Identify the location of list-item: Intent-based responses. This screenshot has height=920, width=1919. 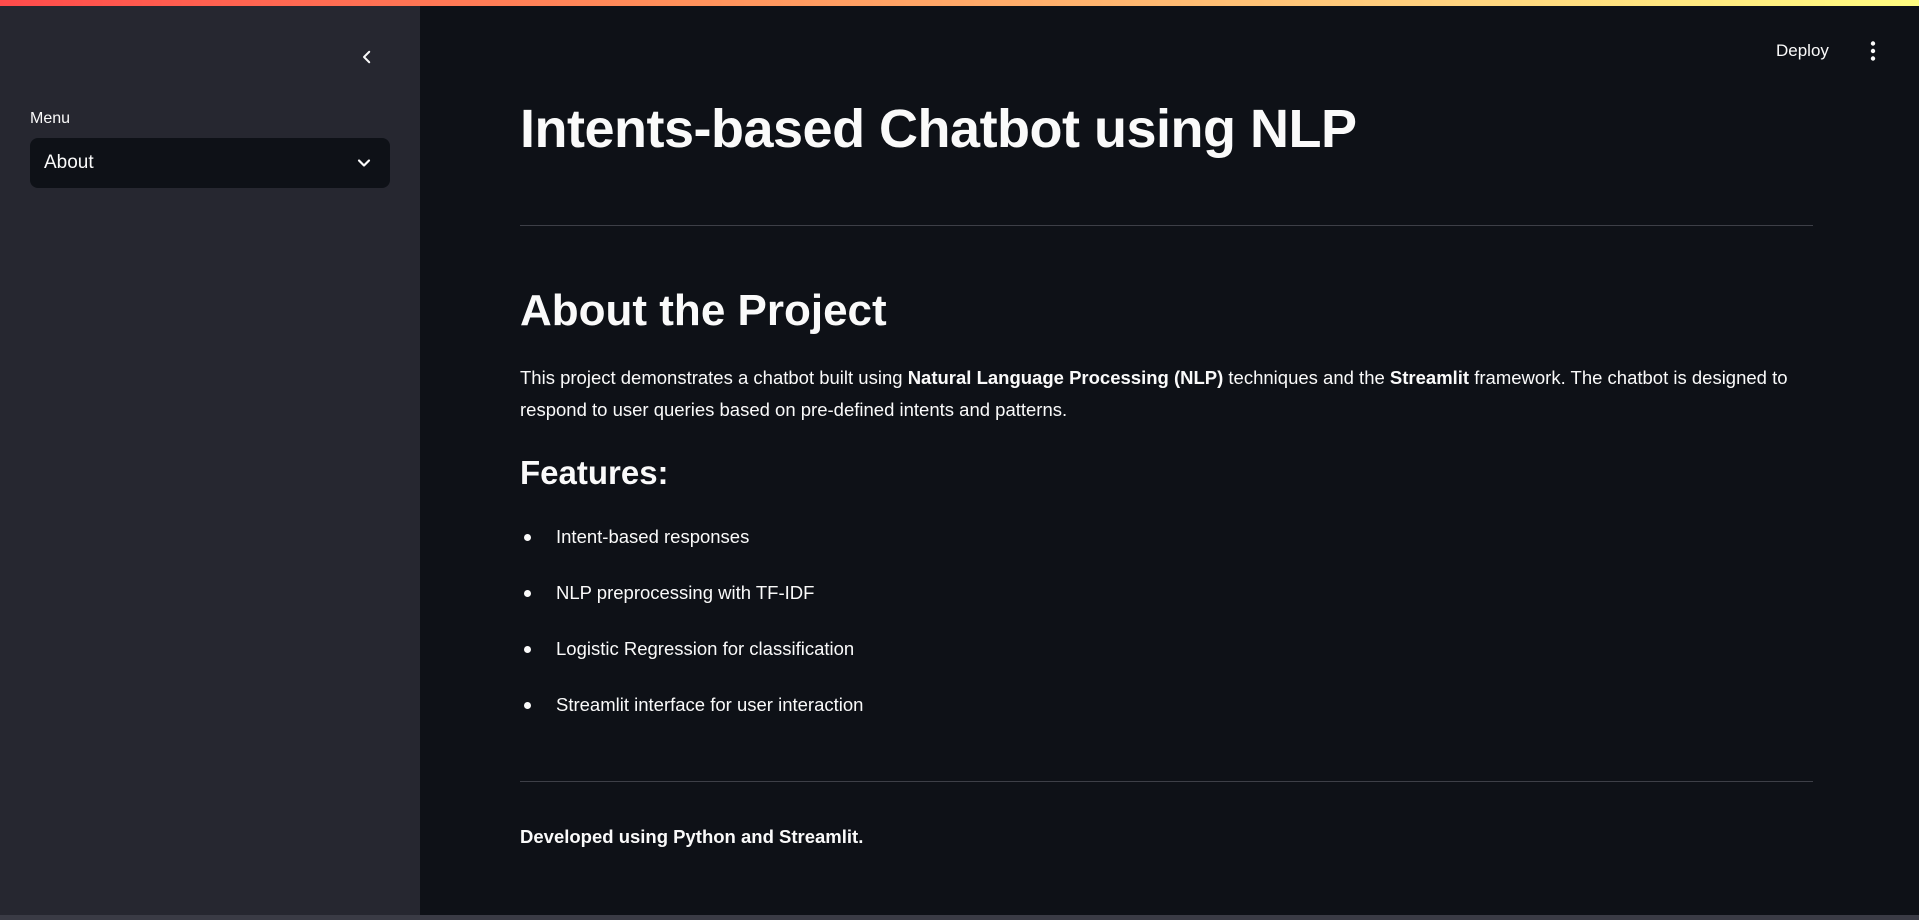
(691, 547).